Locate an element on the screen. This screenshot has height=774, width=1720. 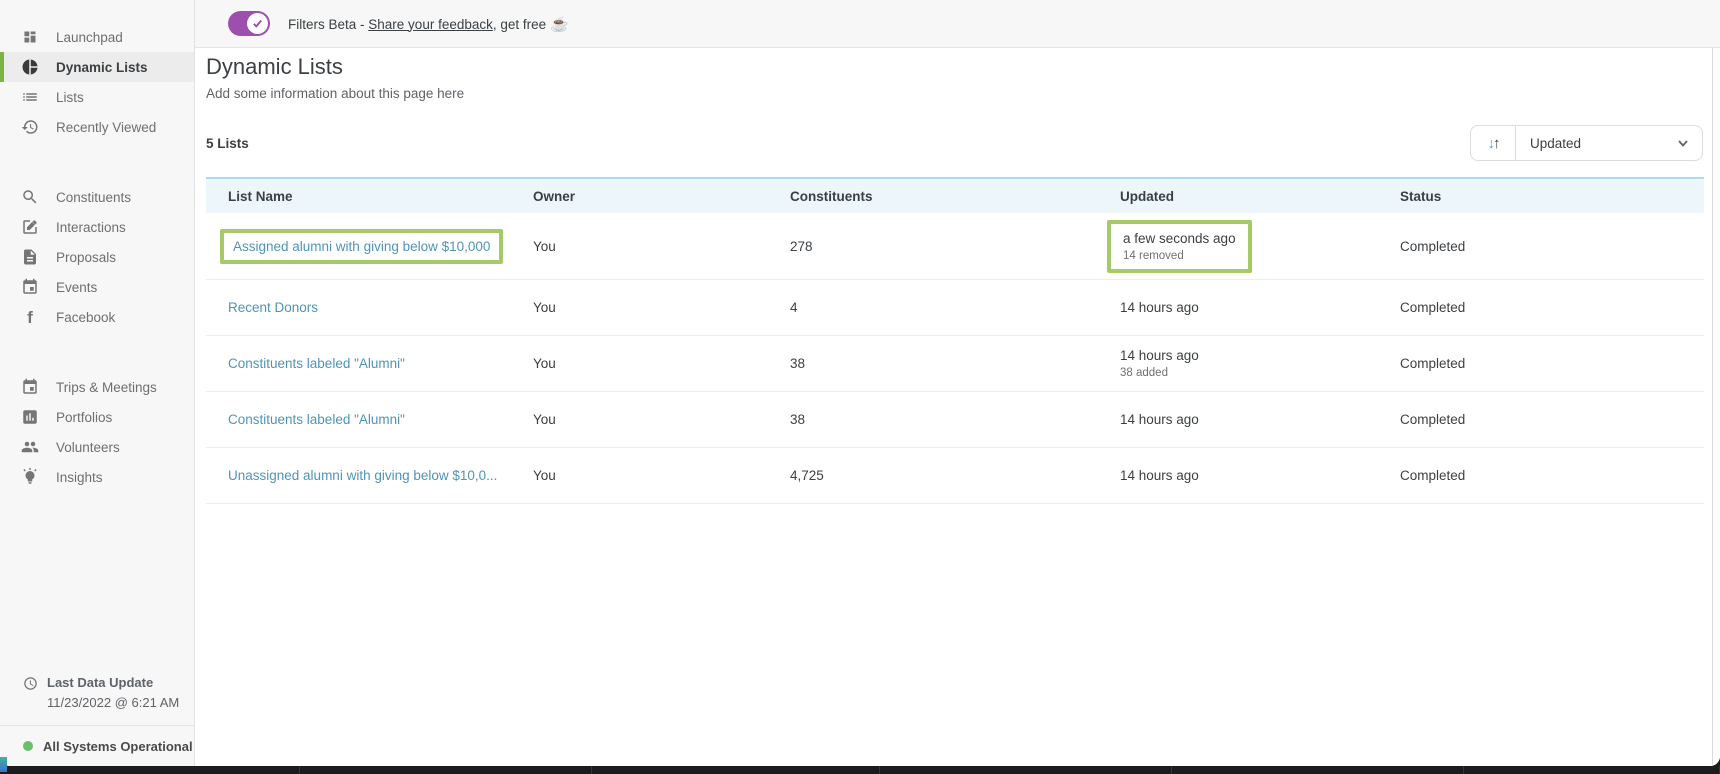
updated-detail: 14 removed is located at coordinates (1153, 255).